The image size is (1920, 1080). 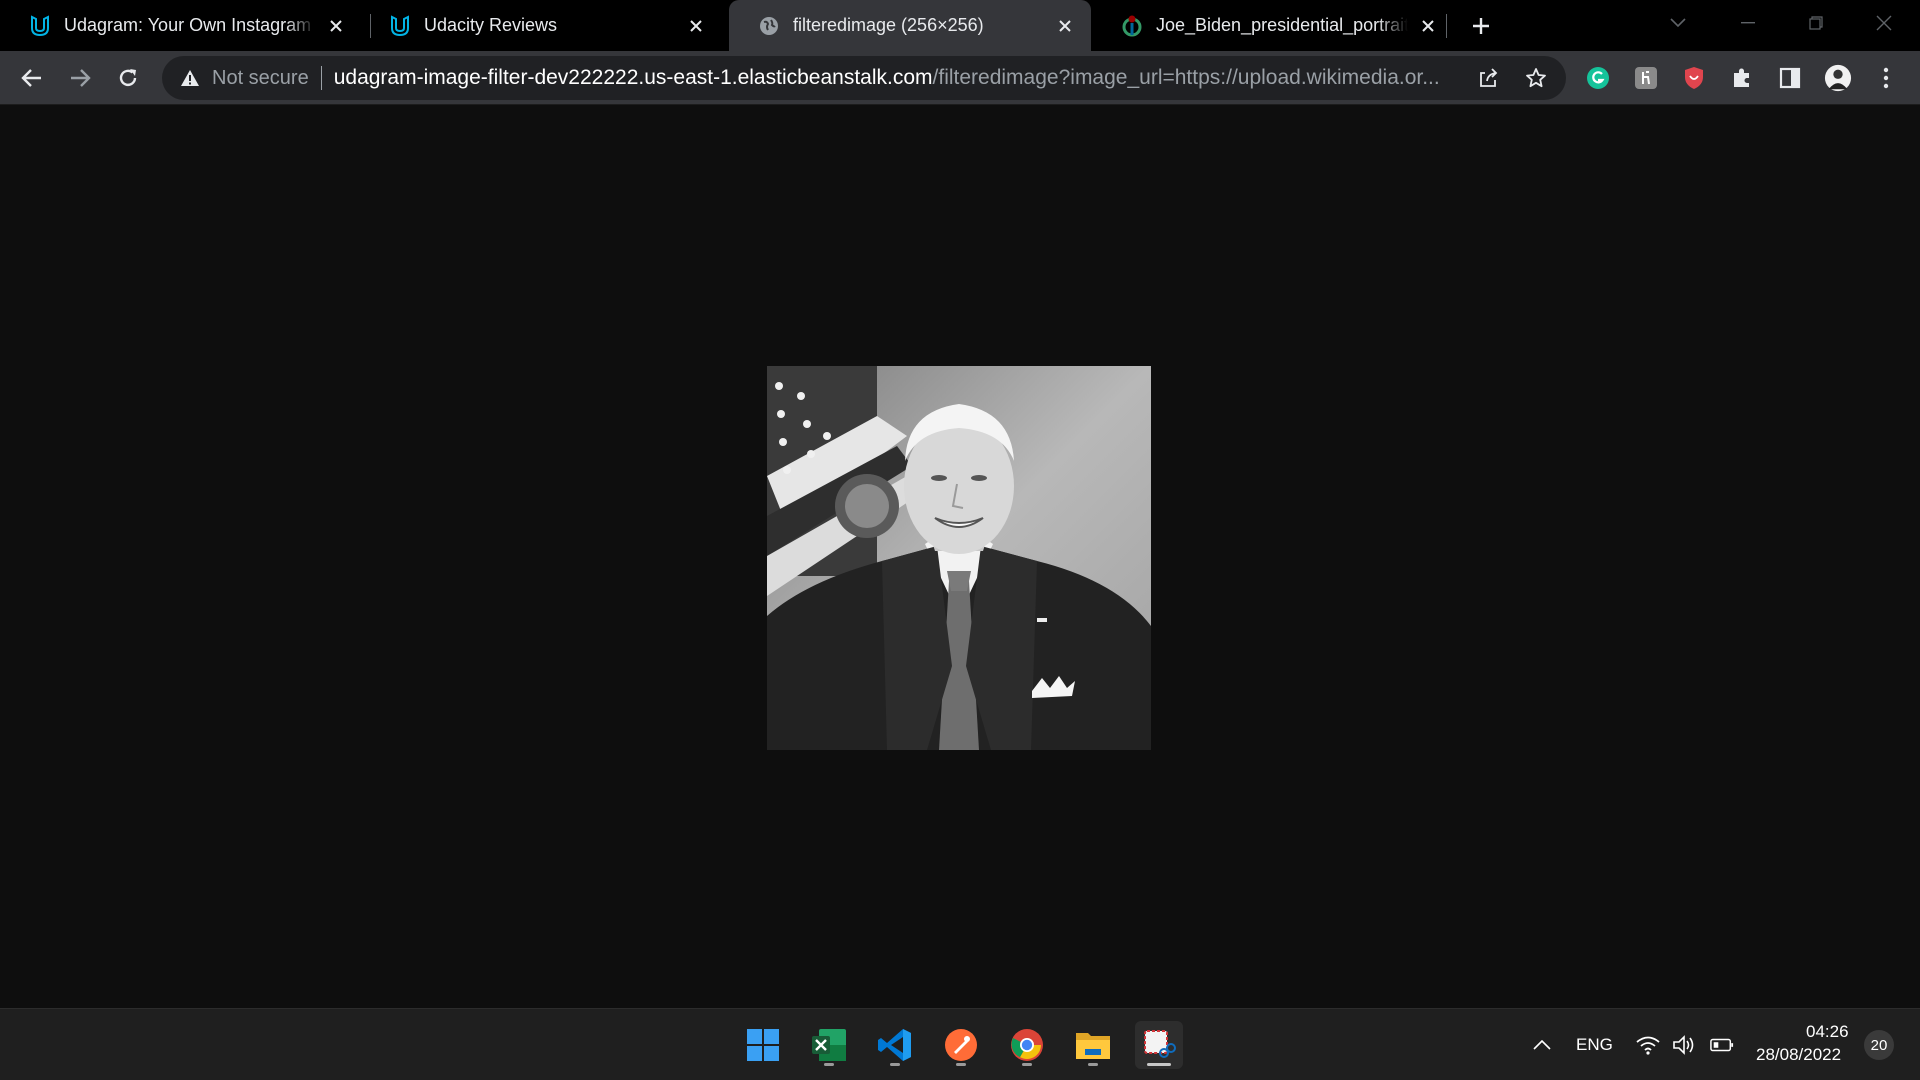 What do you see at coordinates (1646, 78) in the screenshot?
I see `extension-icon` at bounding box center [1646, 78].